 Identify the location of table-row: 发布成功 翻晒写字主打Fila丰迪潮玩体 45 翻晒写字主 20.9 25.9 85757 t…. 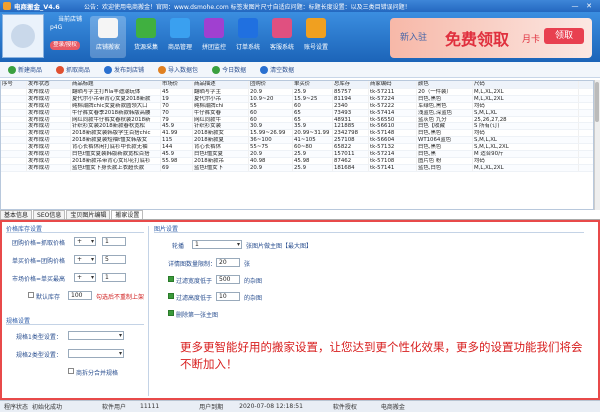
(297, 92).